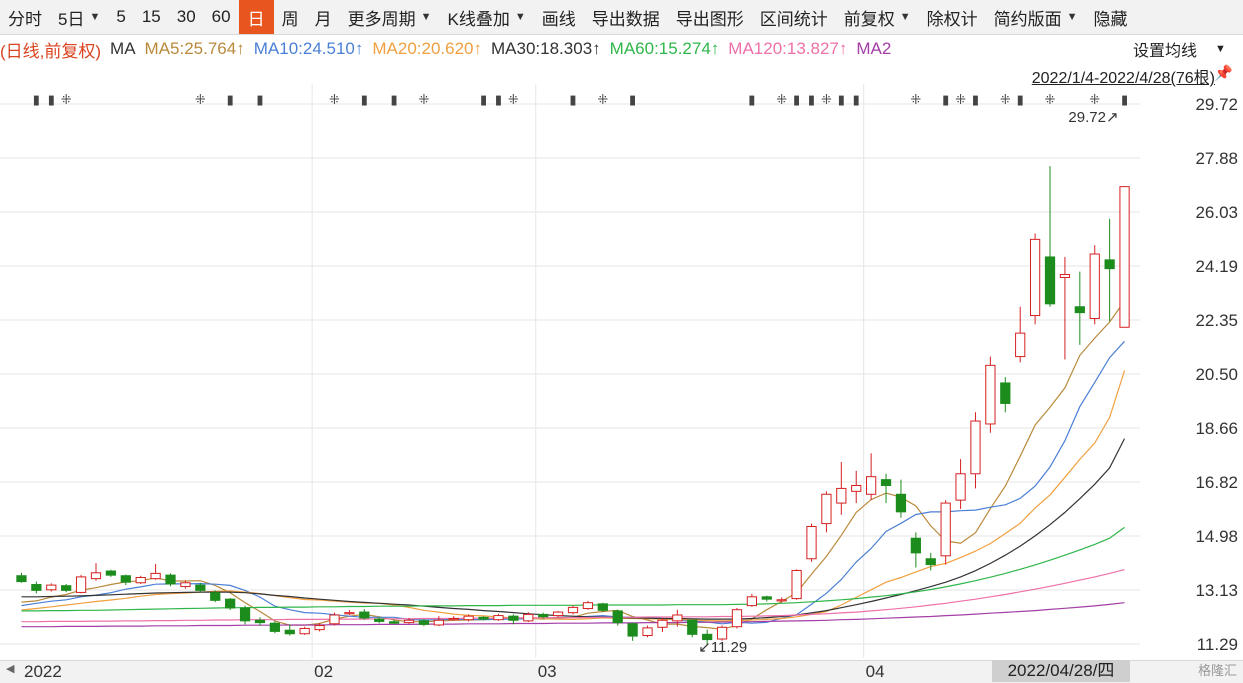 The width and height of the screenshot is (1243, 683). Describe the element at coordinates (323, 17) in the screenshot. I see `toolbar-item-8: 月` at that location.